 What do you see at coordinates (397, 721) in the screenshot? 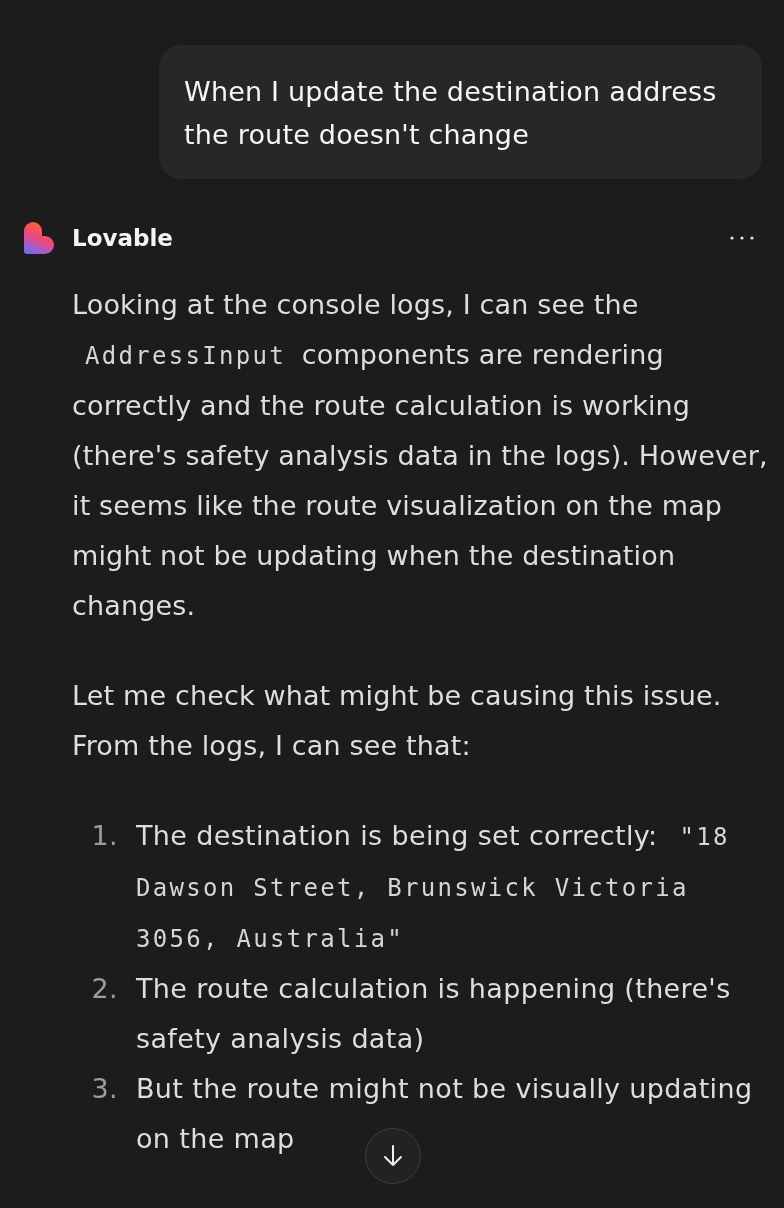
I see `message-paragraph: Let me check what might be causing this issue. From the logs, I can see that:` at bounding box center [397, 721].